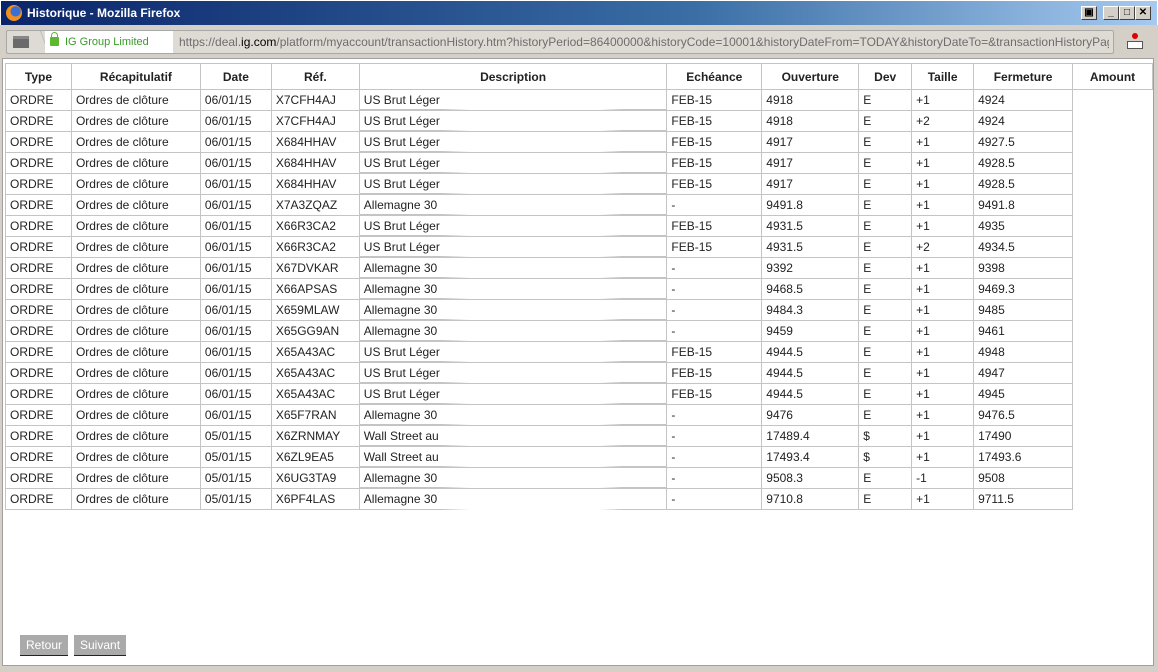 This screenshot has height=672, width=1158. What do you see at coordinates (14, 13) in the screenshot?
I see `firefox-icon` at bounding box center [14, 13].